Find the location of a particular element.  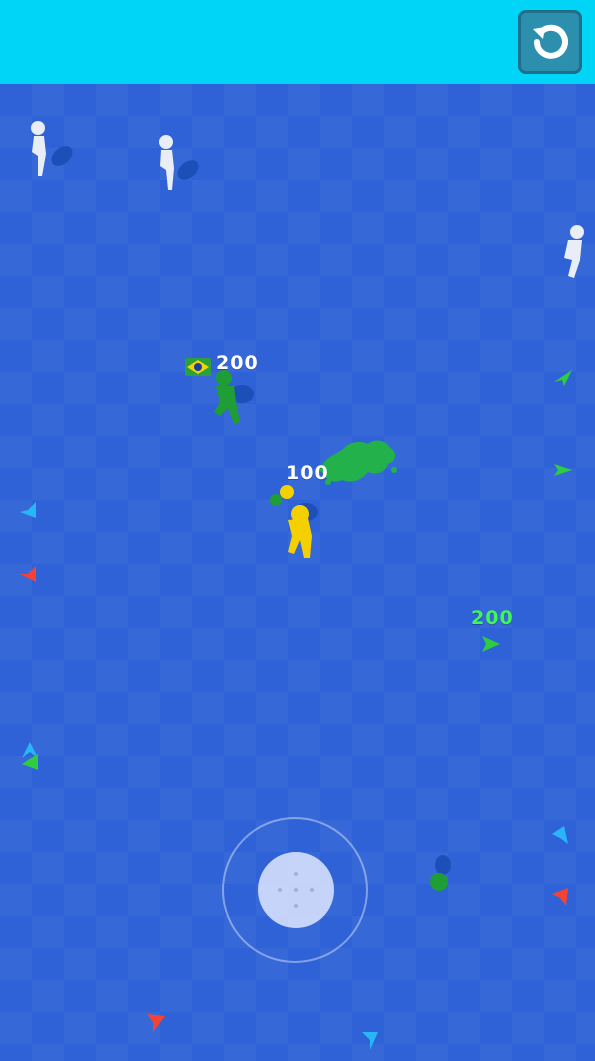

restart-button is located at coordinates (550, 42).